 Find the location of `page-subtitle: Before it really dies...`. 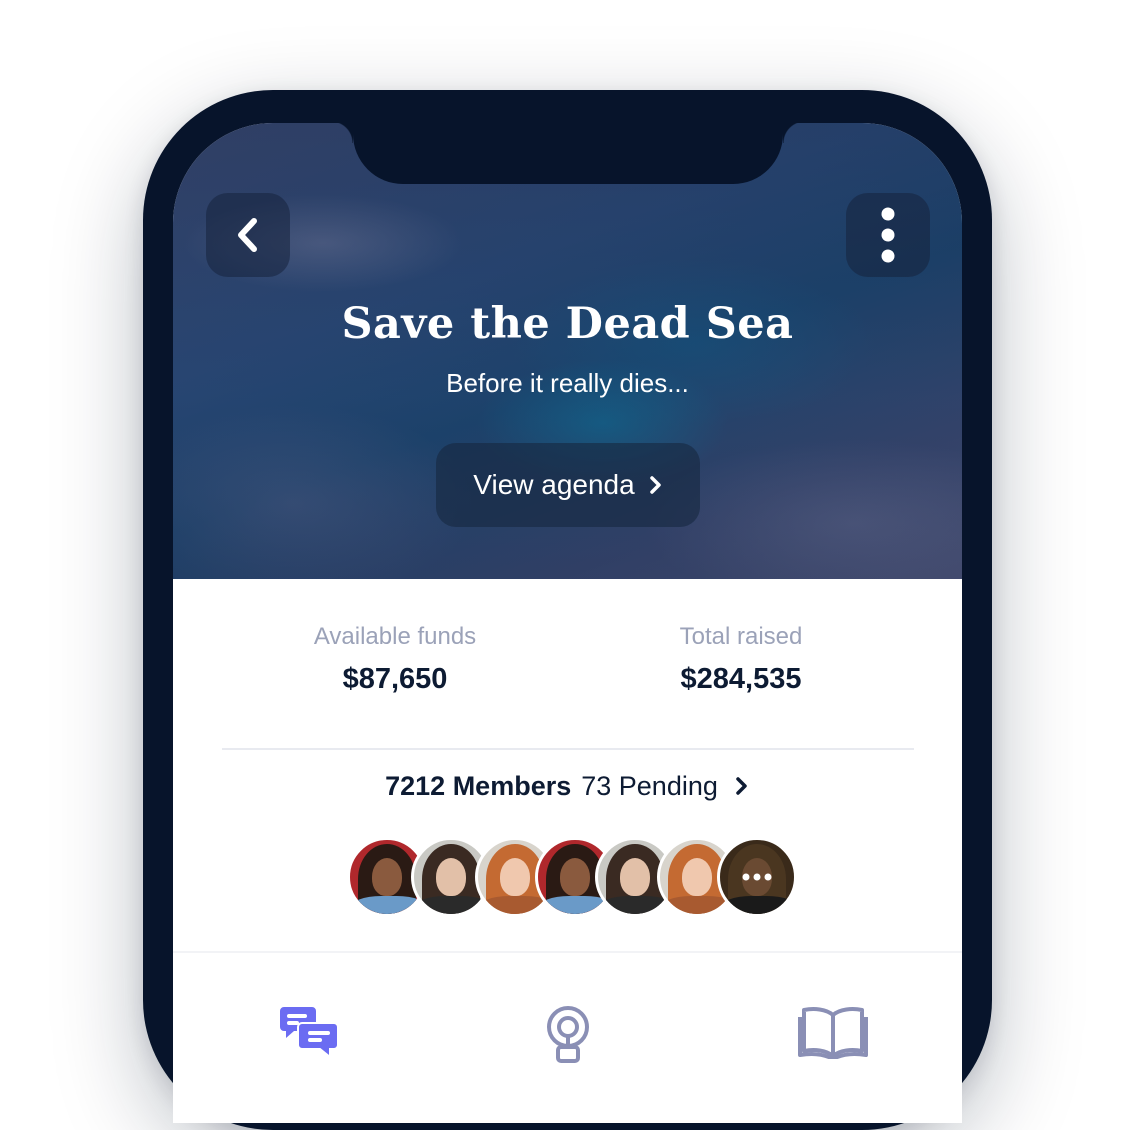

page-subtitle: Before it really dies... is located at coordinates (567, 383).